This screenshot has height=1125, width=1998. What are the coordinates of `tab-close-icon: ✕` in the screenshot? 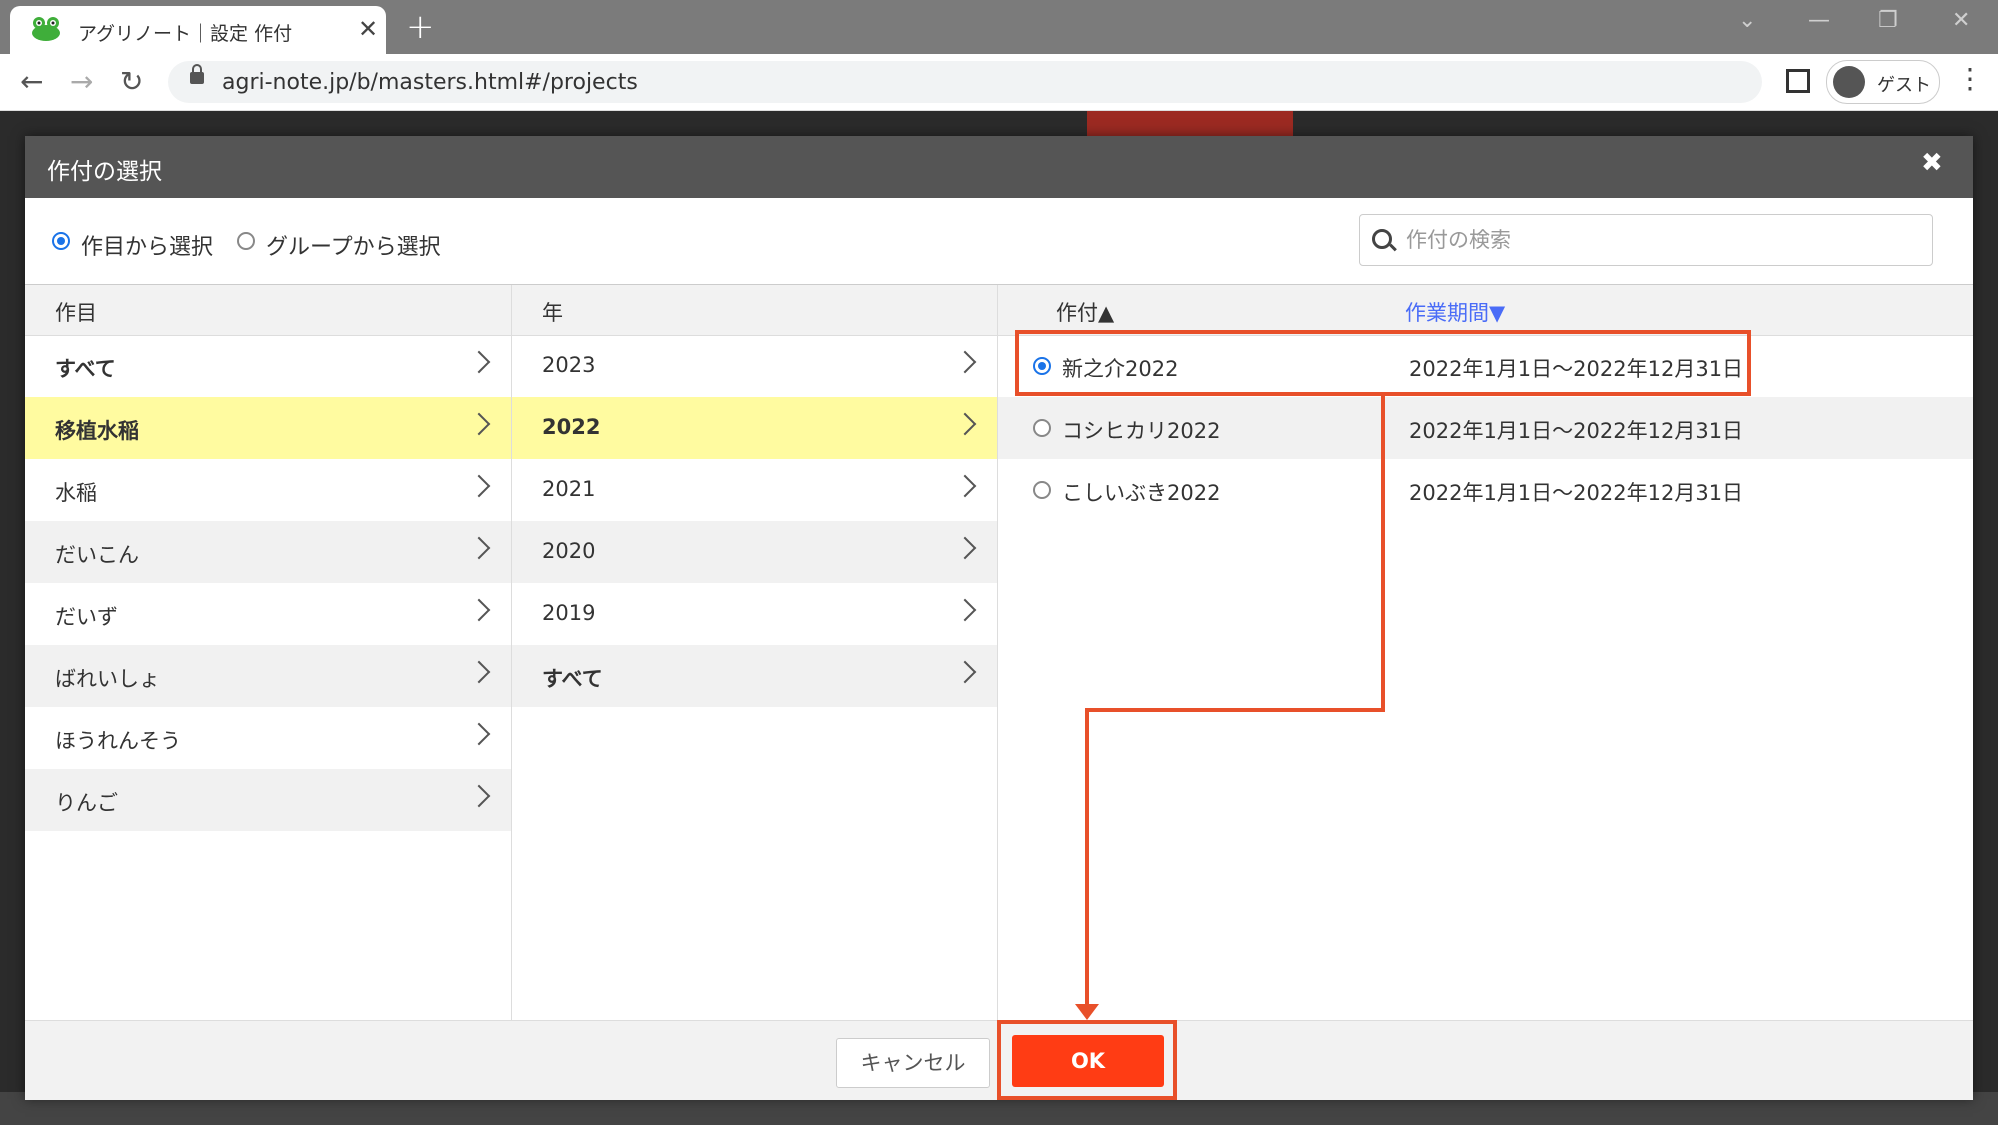 It's located at (368, 29).